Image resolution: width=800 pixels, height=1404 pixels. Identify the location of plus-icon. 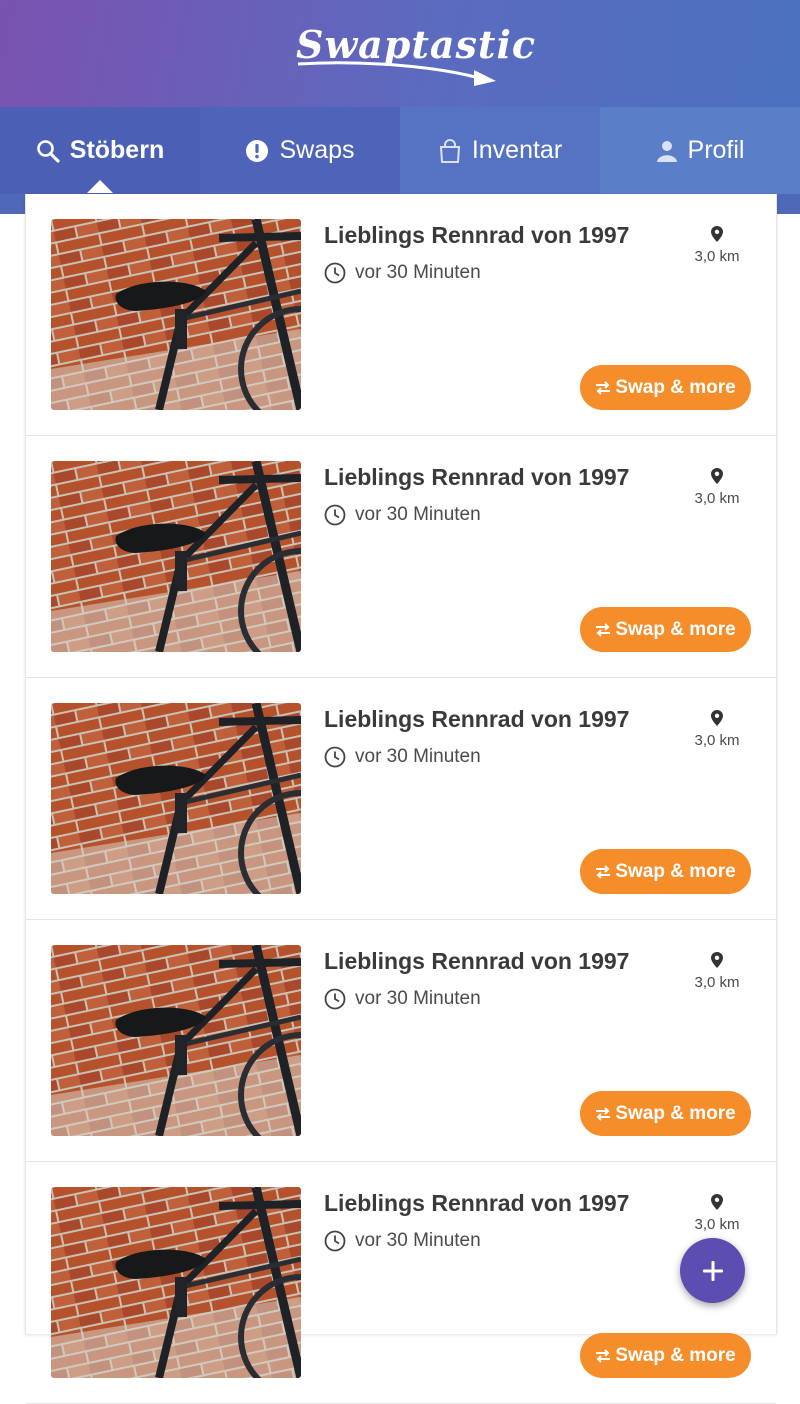
(712, 1270).